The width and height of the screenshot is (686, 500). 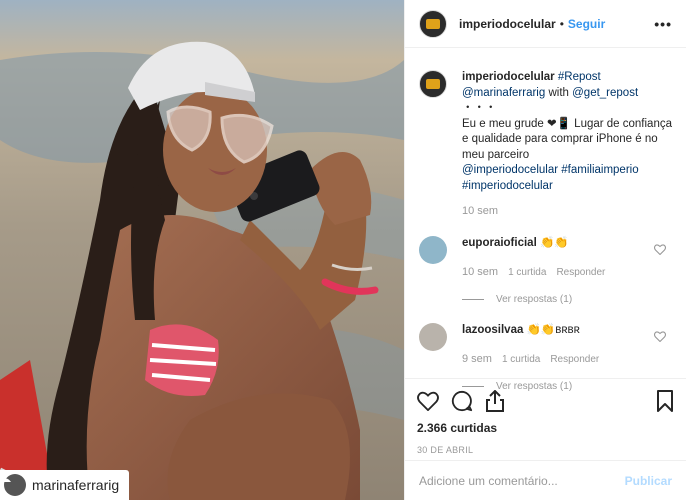 What do you see at coordinates (495, 401) in the screenshot?
I see `share-icon` at bounding box center [495, 401].